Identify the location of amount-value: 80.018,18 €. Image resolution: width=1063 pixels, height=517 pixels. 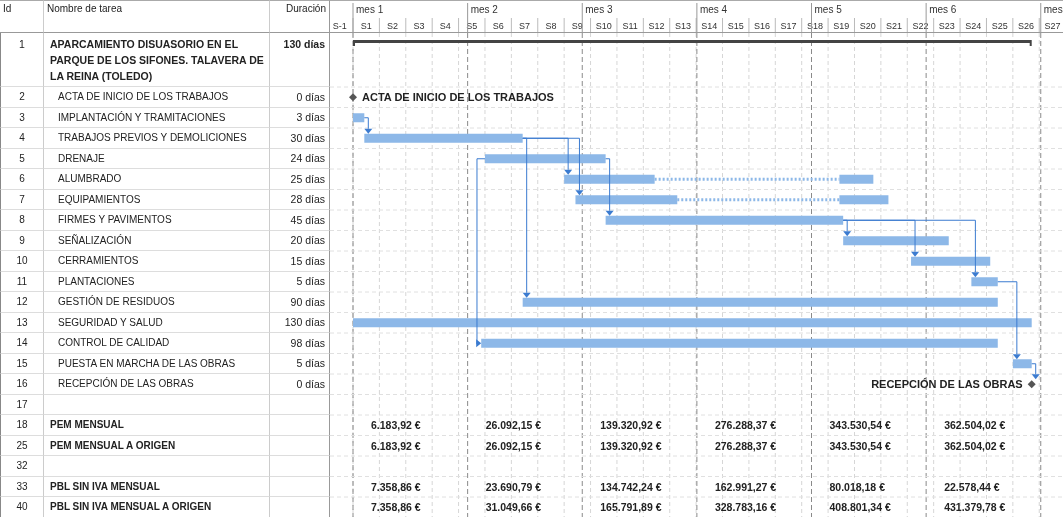
(857, 486).